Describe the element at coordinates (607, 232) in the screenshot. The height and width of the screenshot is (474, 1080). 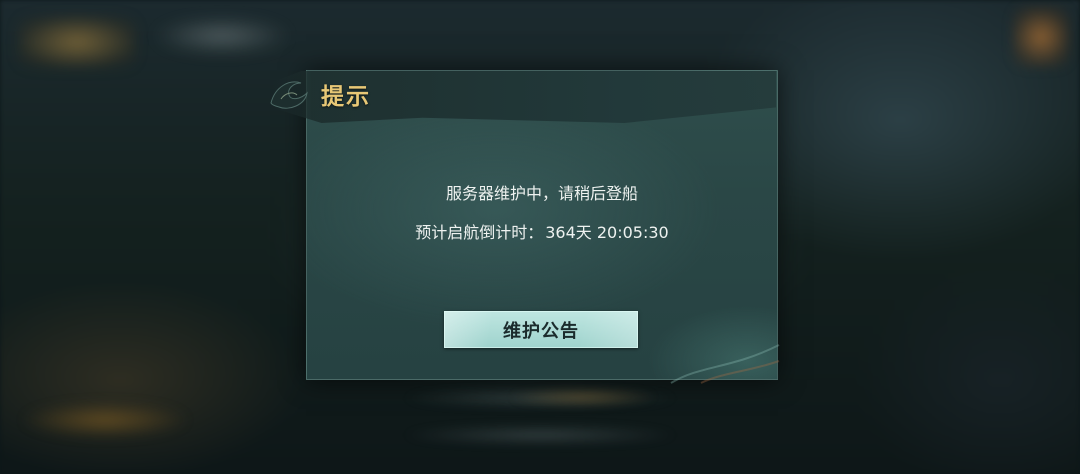
I see `countdown-value: 364天 20:05:30` at that location.